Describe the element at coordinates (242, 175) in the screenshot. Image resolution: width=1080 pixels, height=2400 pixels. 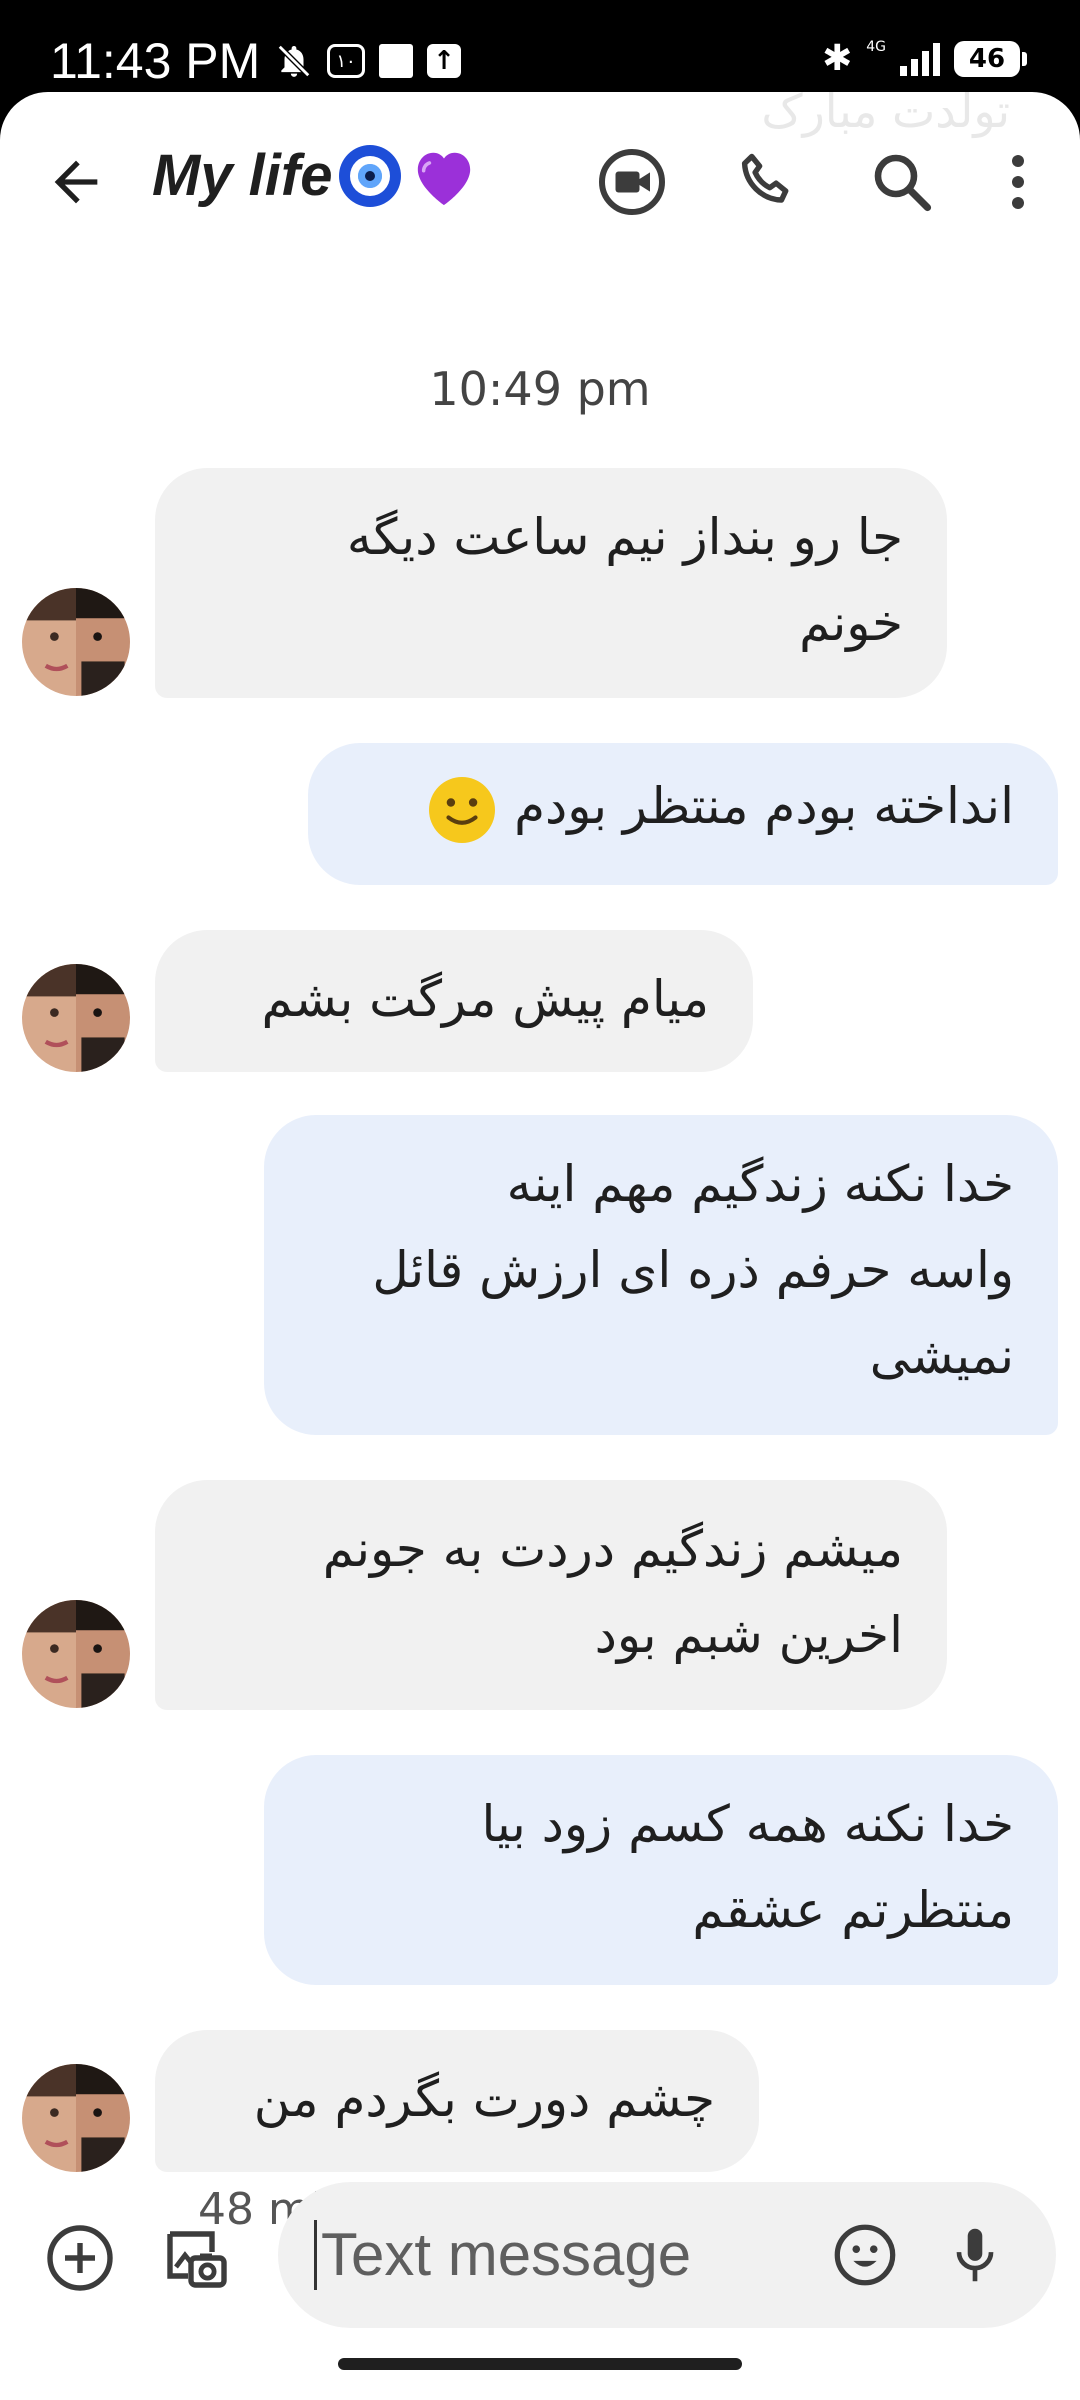
I see `contact-name: My life` at that location.